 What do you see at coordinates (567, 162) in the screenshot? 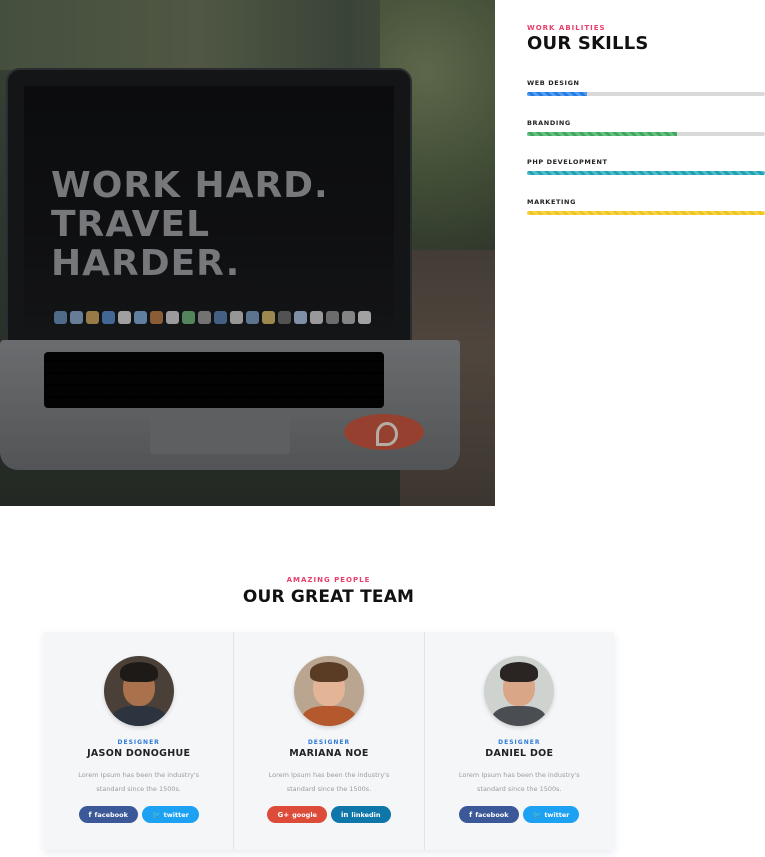
I see `skill-label: PHP DEVELOPMENT` at bounding box center [567, 162].